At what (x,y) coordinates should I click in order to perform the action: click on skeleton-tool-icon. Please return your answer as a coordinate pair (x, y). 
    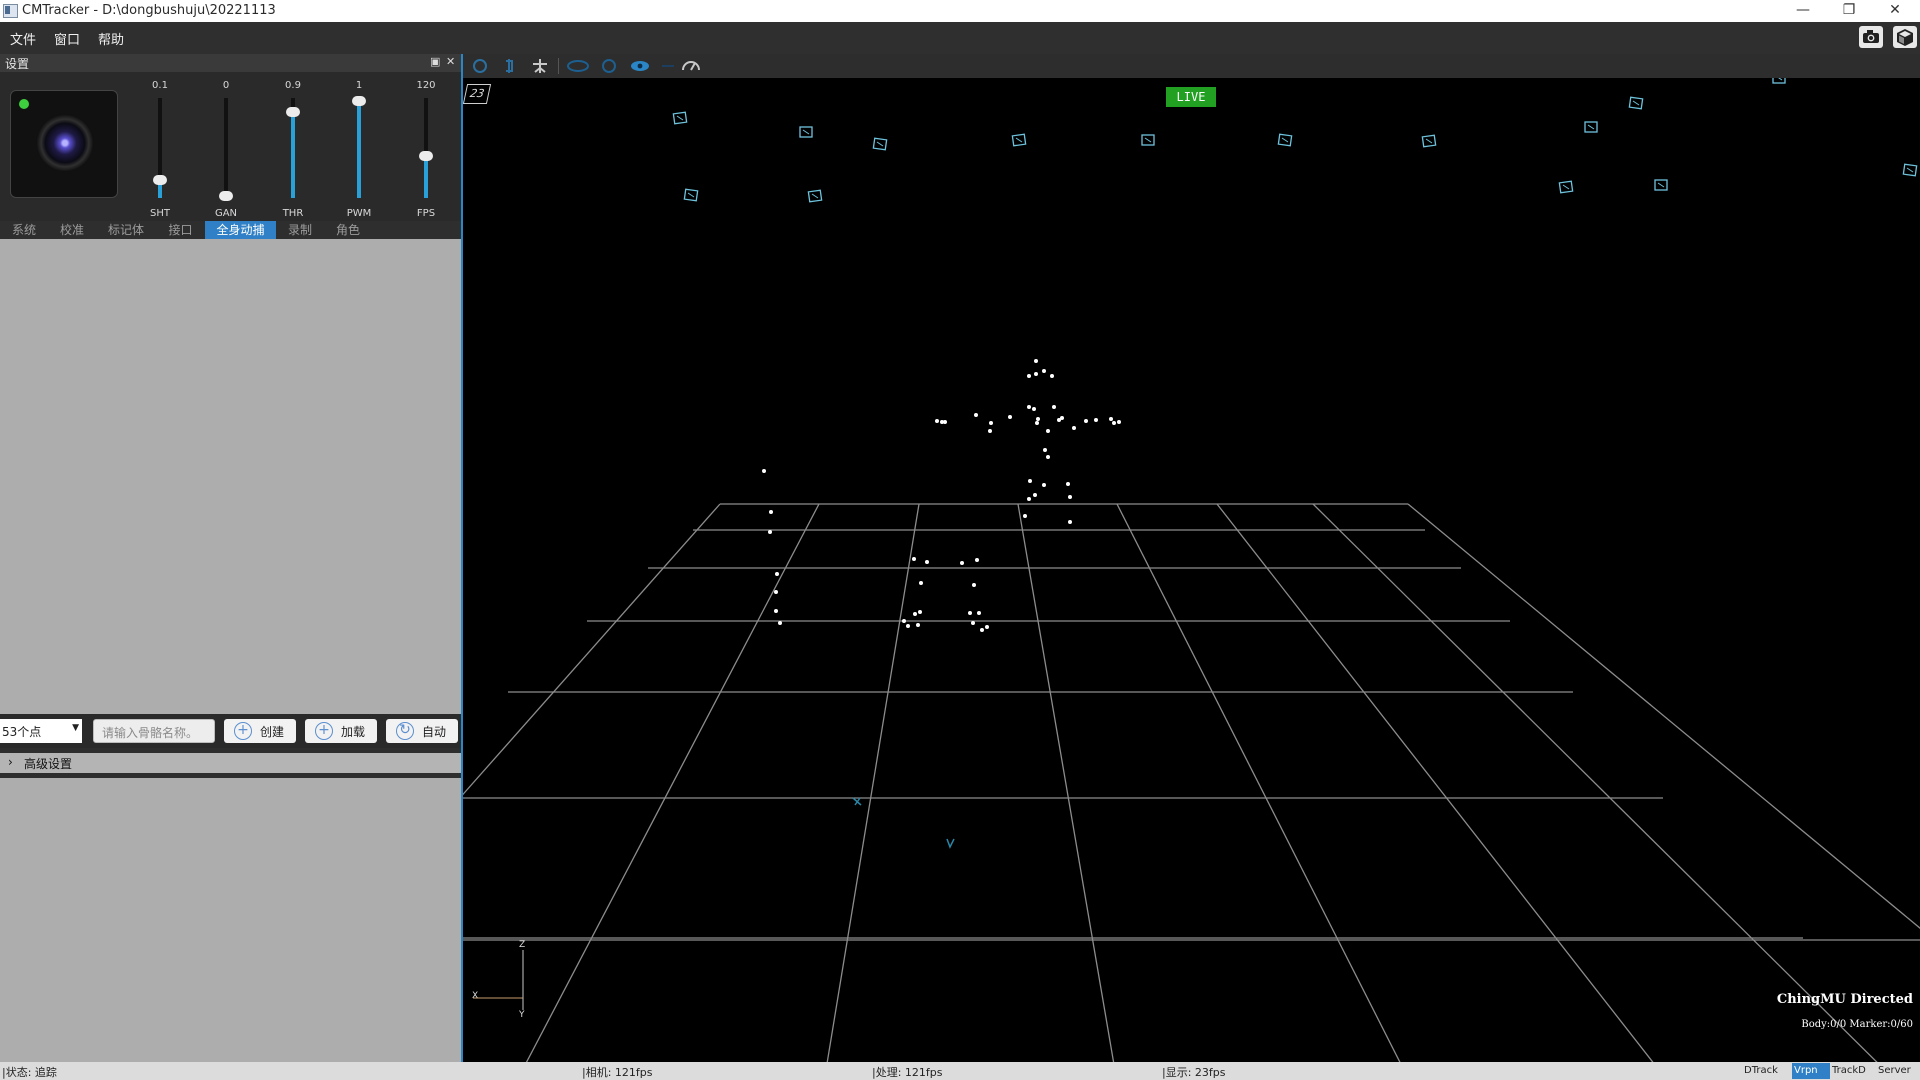
    Looking at the image, I should click on (540, 66).